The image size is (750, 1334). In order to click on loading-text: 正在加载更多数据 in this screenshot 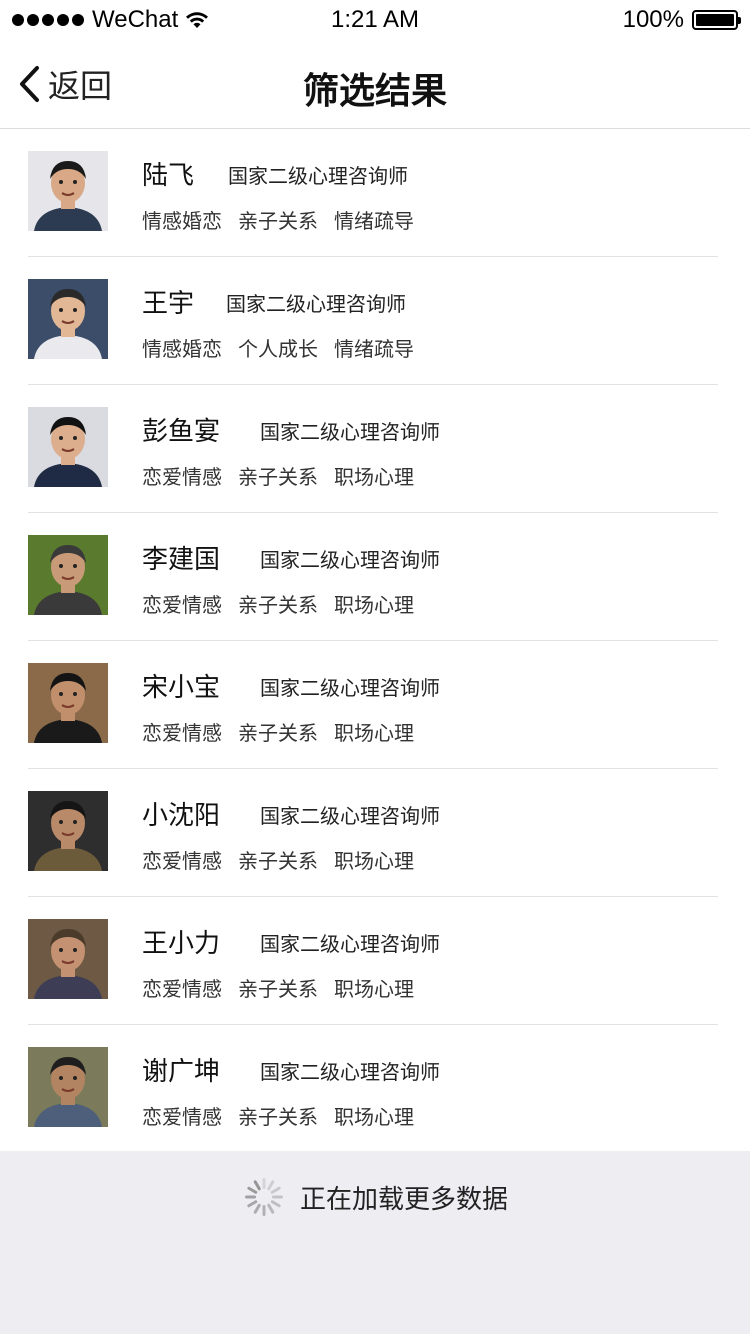, I will do `click(403, 1199)`.